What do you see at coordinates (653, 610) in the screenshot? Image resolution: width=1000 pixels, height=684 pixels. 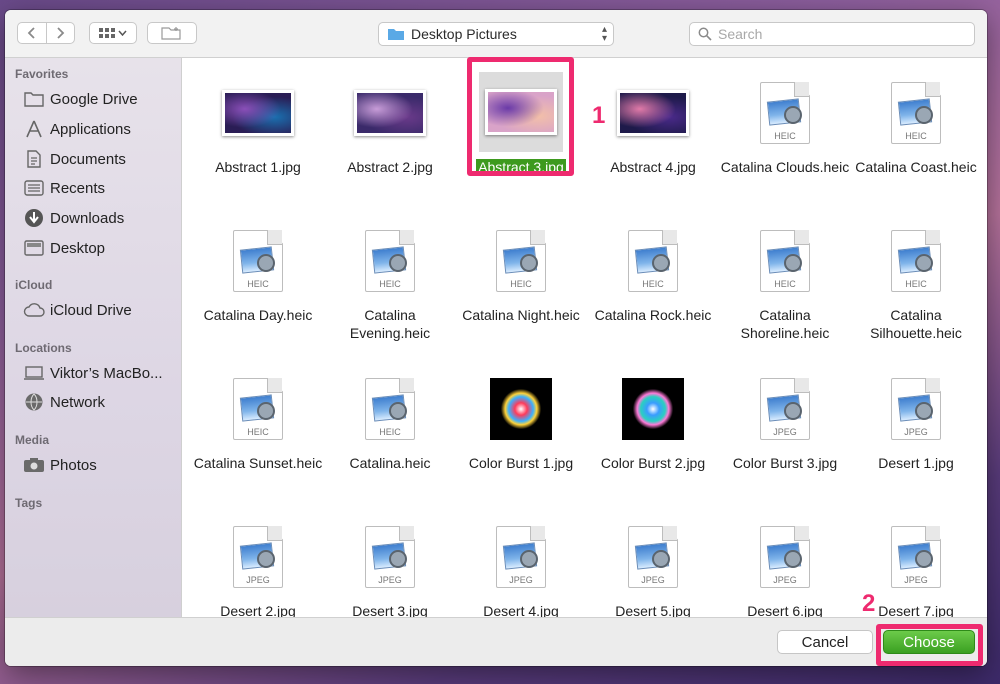 I see `file-name: Desert 5.jpg` at bounding box center [653, 610].